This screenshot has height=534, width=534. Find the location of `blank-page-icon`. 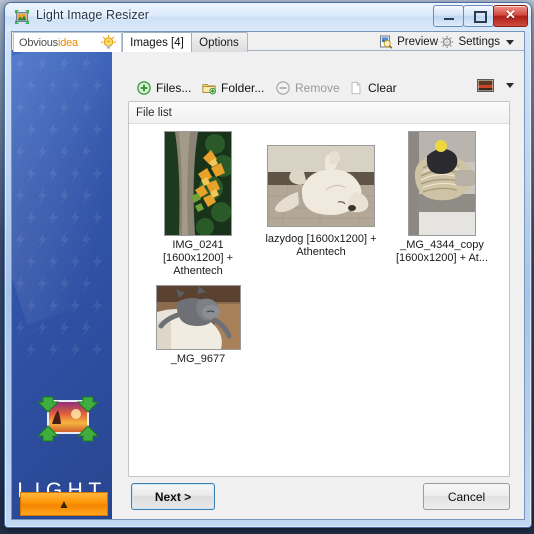

blank-page-icon is located at coordinates (356, 88).